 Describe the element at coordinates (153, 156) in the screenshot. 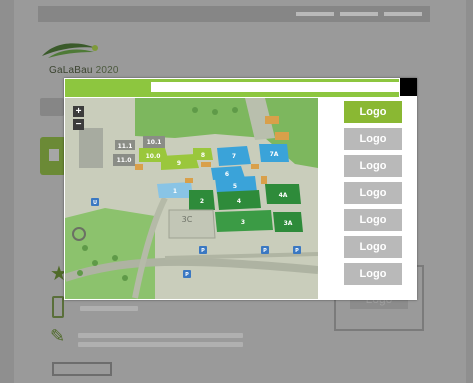

I see `hall-label: 10.0` at that location.